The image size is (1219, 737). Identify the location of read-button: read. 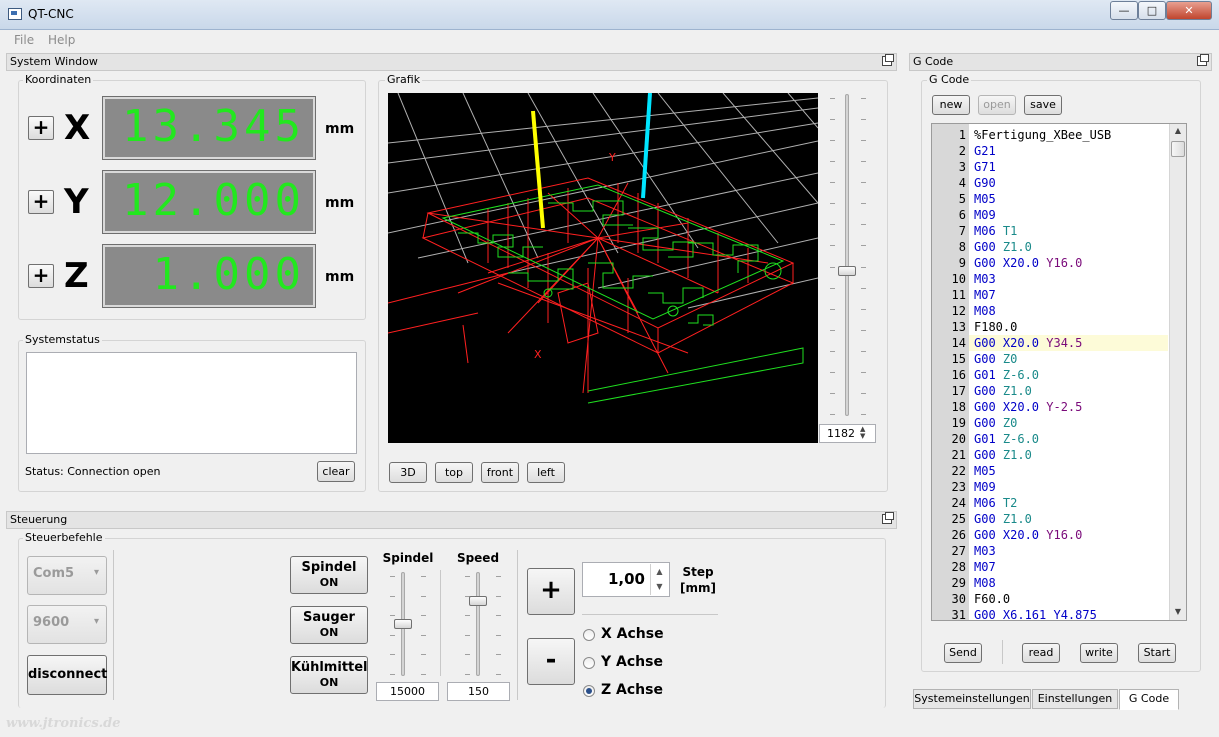
(1041, 653).